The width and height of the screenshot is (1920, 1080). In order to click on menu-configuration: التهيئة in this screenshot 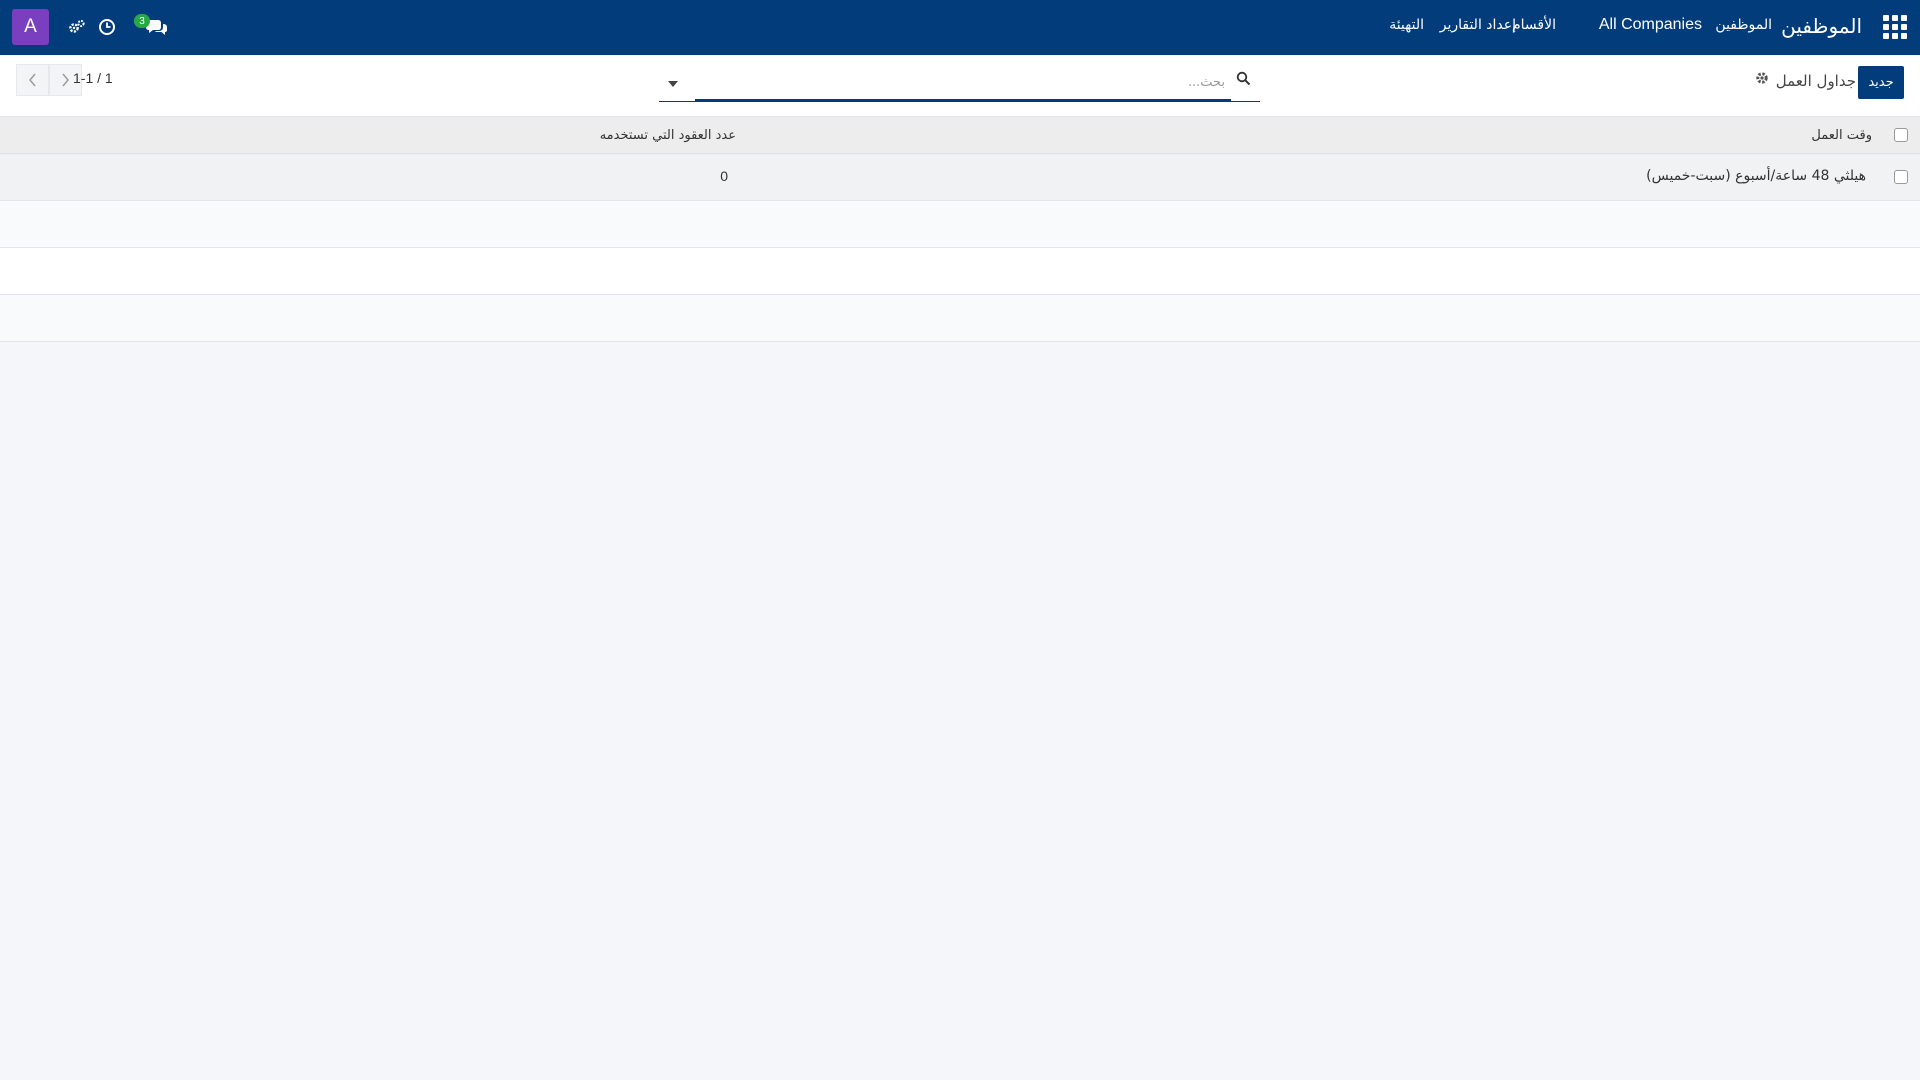, I will do `click(1406, 25)`.